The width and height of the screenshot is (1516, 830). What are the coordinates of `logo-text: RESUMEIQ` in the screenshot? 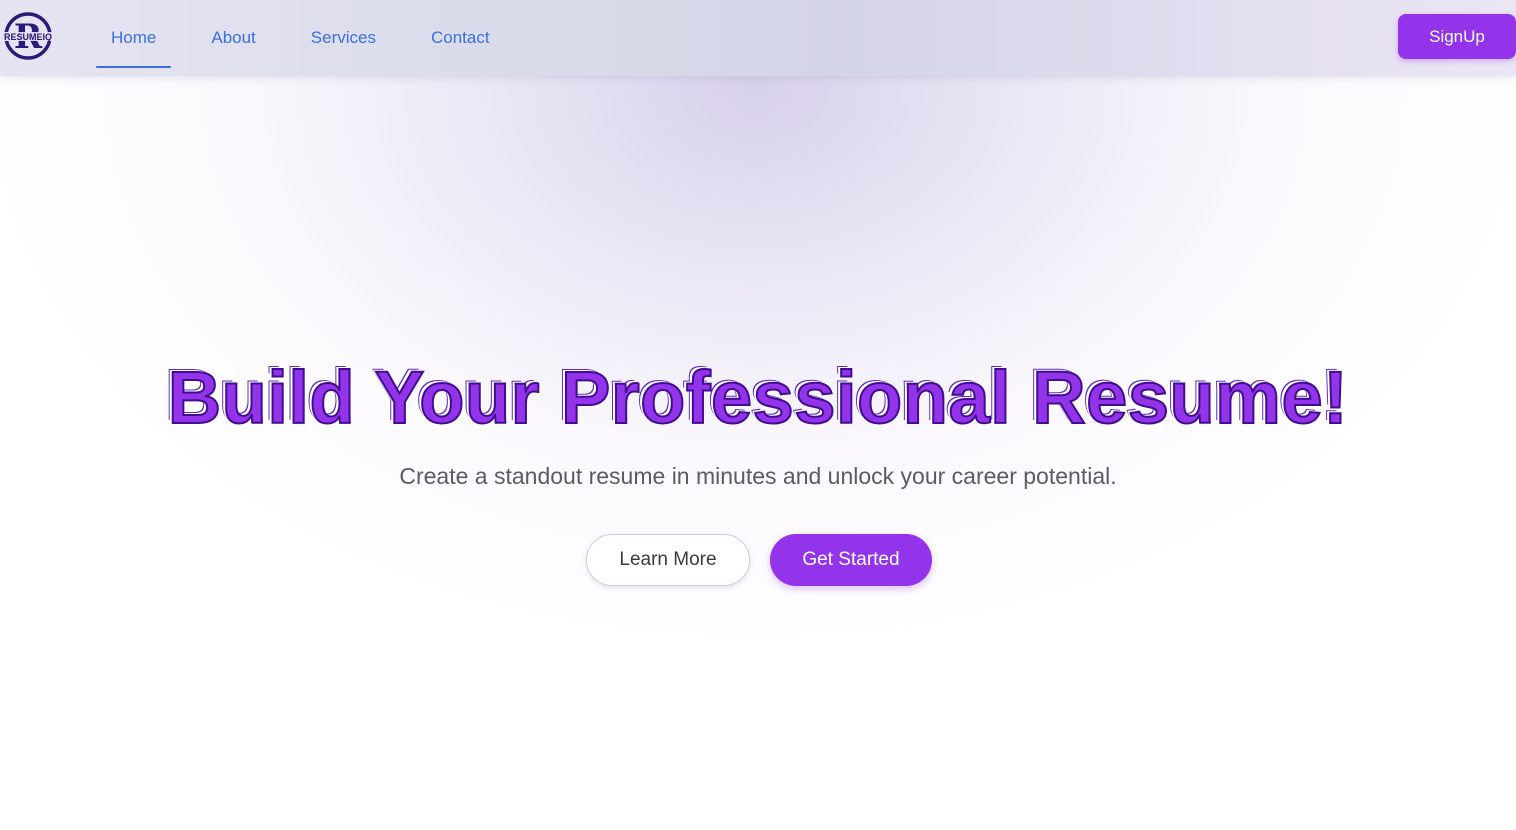 It's located at (28, 37).